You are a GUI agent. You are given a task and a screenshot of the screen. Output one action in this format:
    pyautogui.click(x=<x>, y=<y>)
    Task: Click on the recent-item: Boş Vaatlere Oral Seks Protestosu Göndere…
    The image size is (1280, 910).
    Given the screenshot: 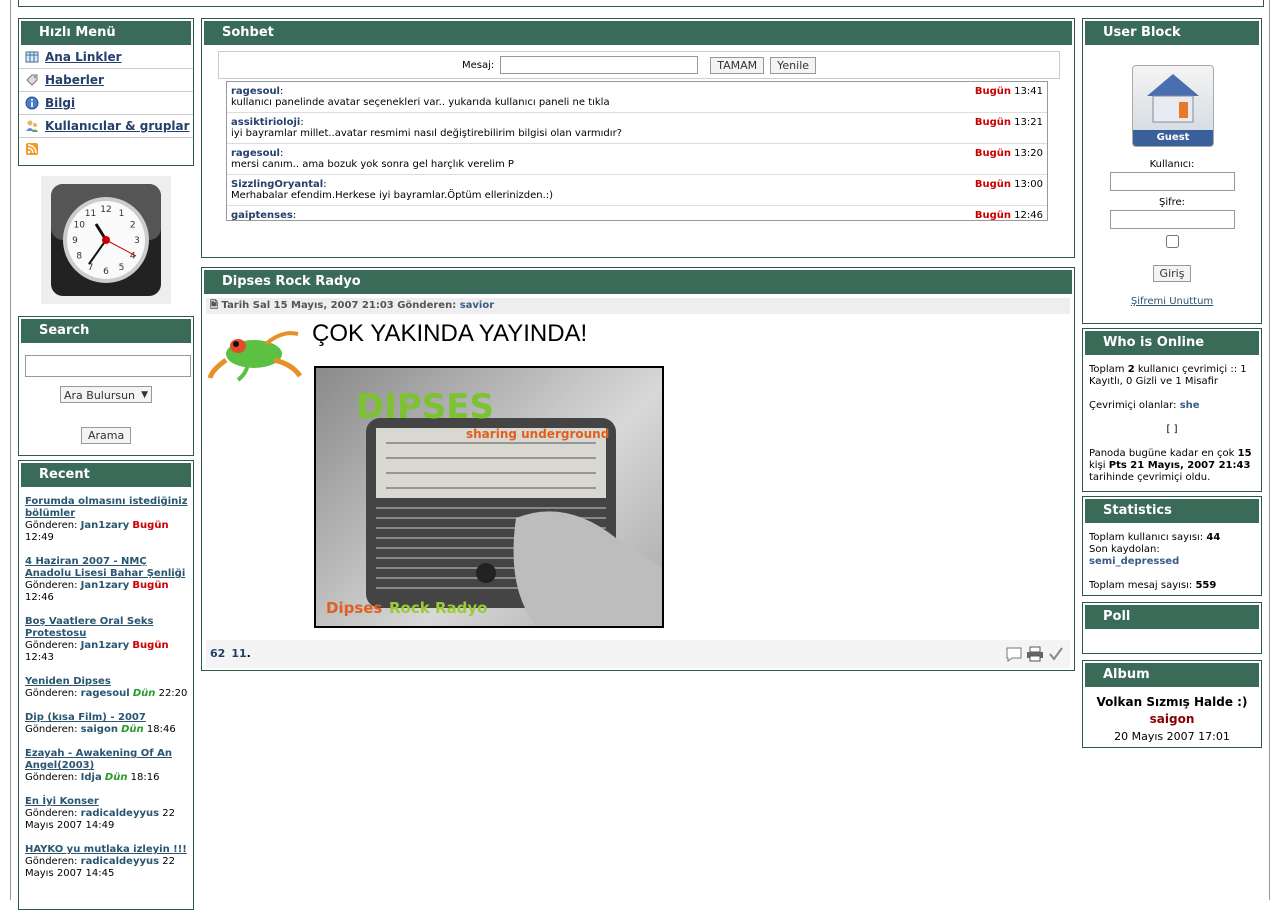 What is the action you would take?
    pyautogui.click(x=109, y=640)
    